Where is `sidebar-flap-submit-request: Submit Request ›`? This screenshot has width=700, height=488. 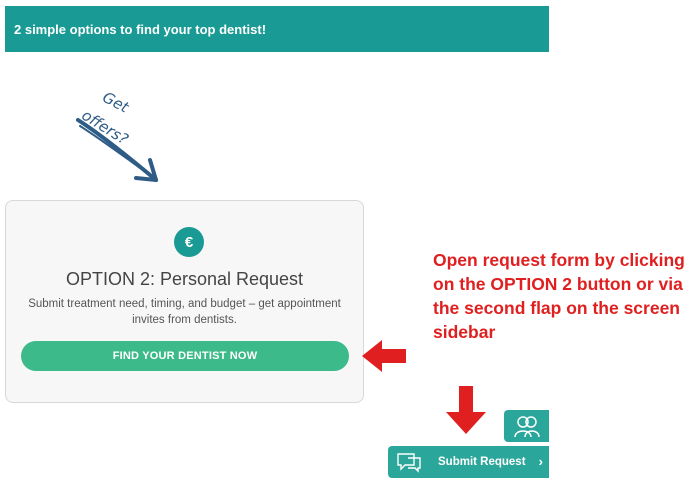
sidebar-flap-submit-request: Submit Request › is located at coordinates (468, 462).